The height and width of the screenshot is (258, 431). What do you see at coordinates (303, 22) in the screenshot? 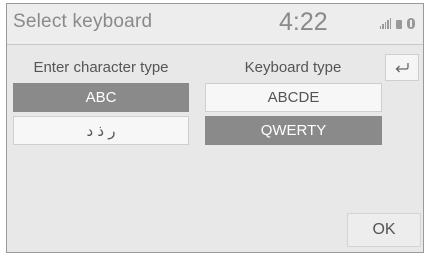
I see `clock: 4:22` at bounding box center [303, 22].